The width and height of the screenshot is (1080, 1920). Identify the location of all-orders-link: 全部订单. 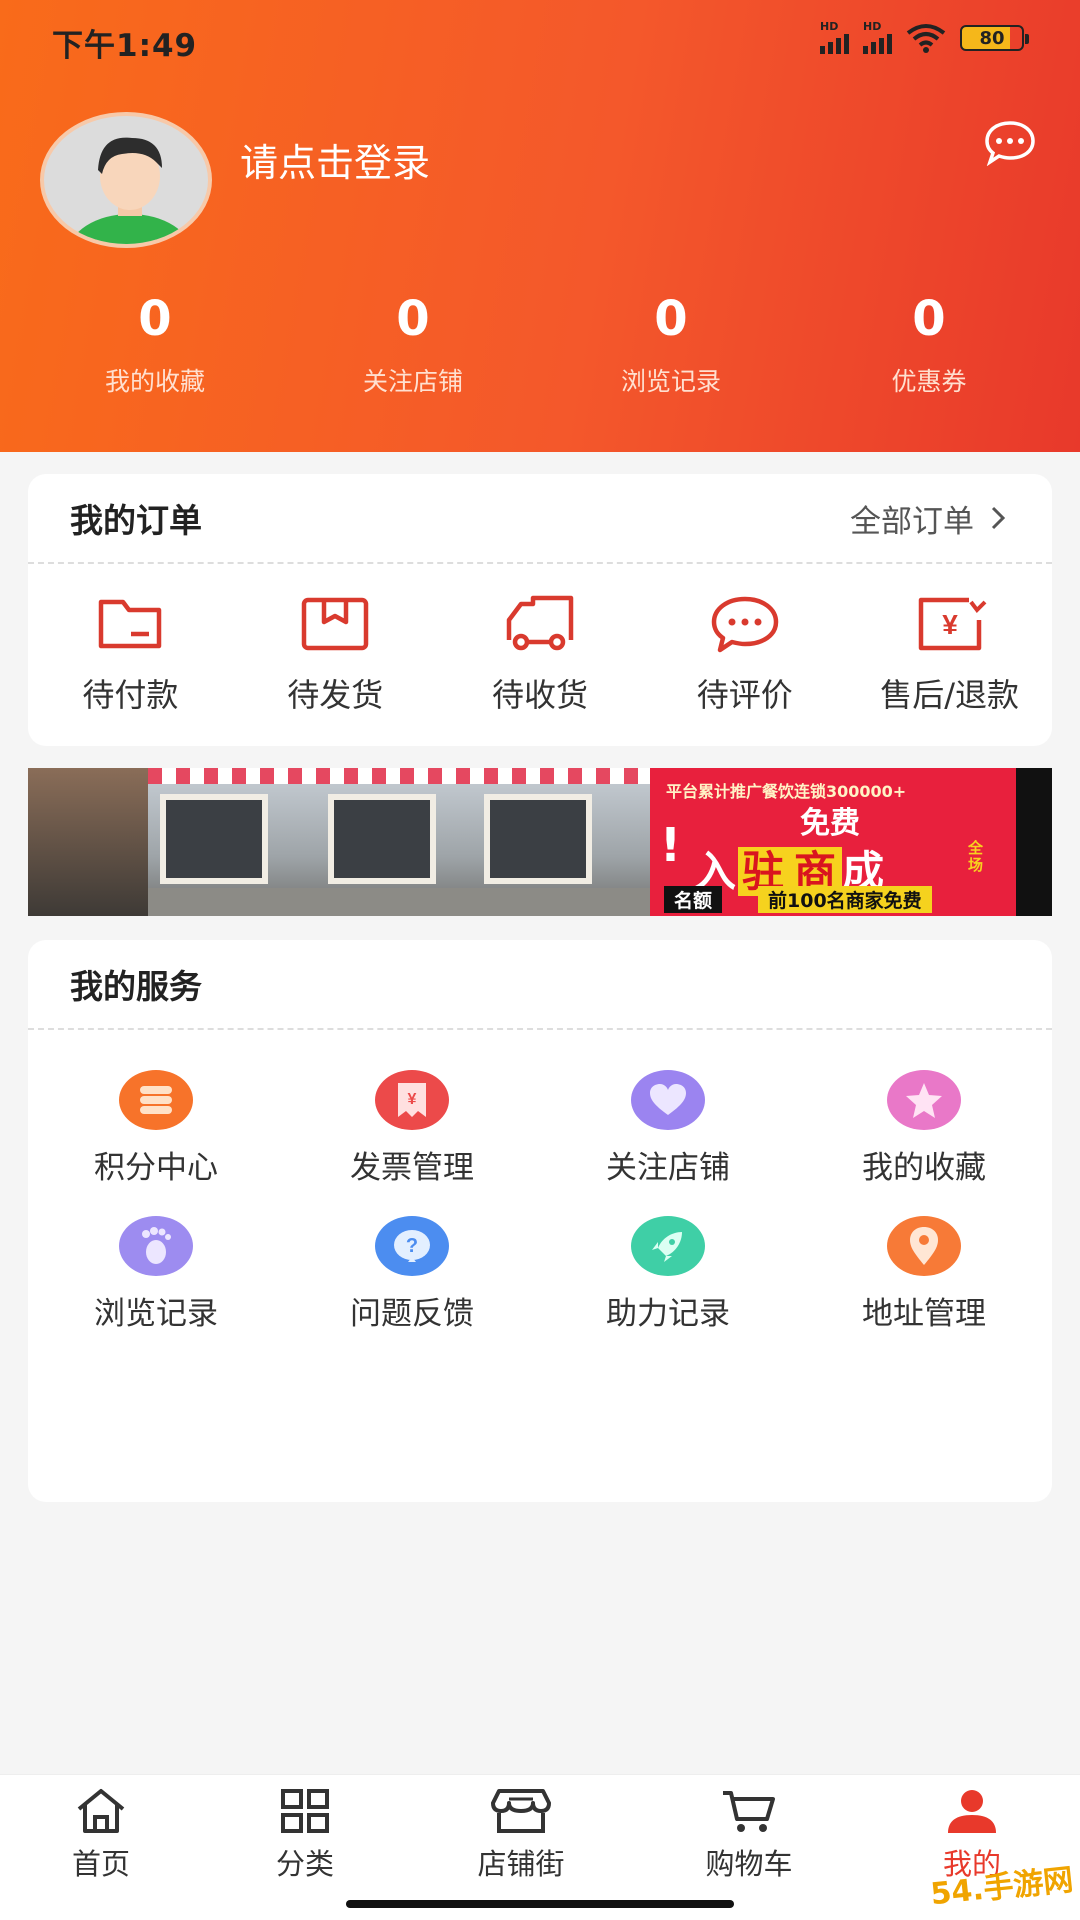
(928, 518).